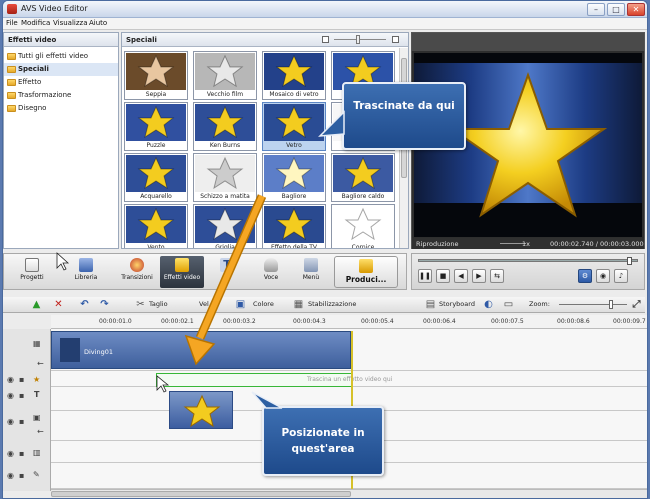 This screenshot has width=650, height=499. I want to click on snapshot-button: ◉, so click(603, 276).